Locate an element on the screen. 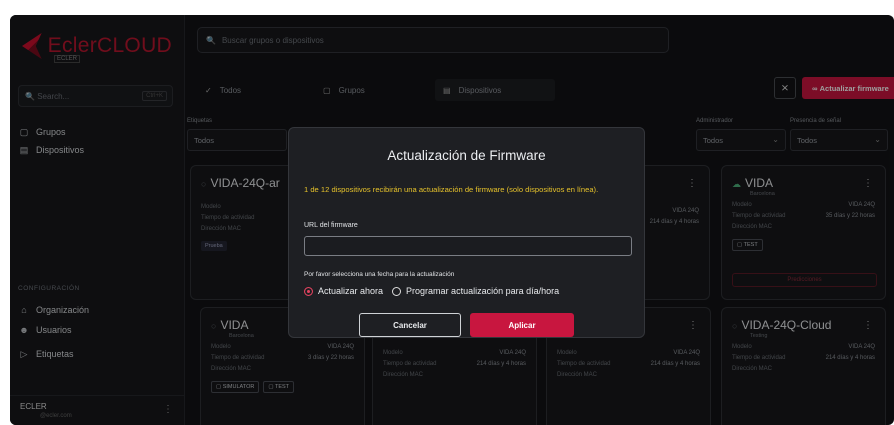 The image size is (894, 425). radio-update-now is located at coordinates (308, 291).